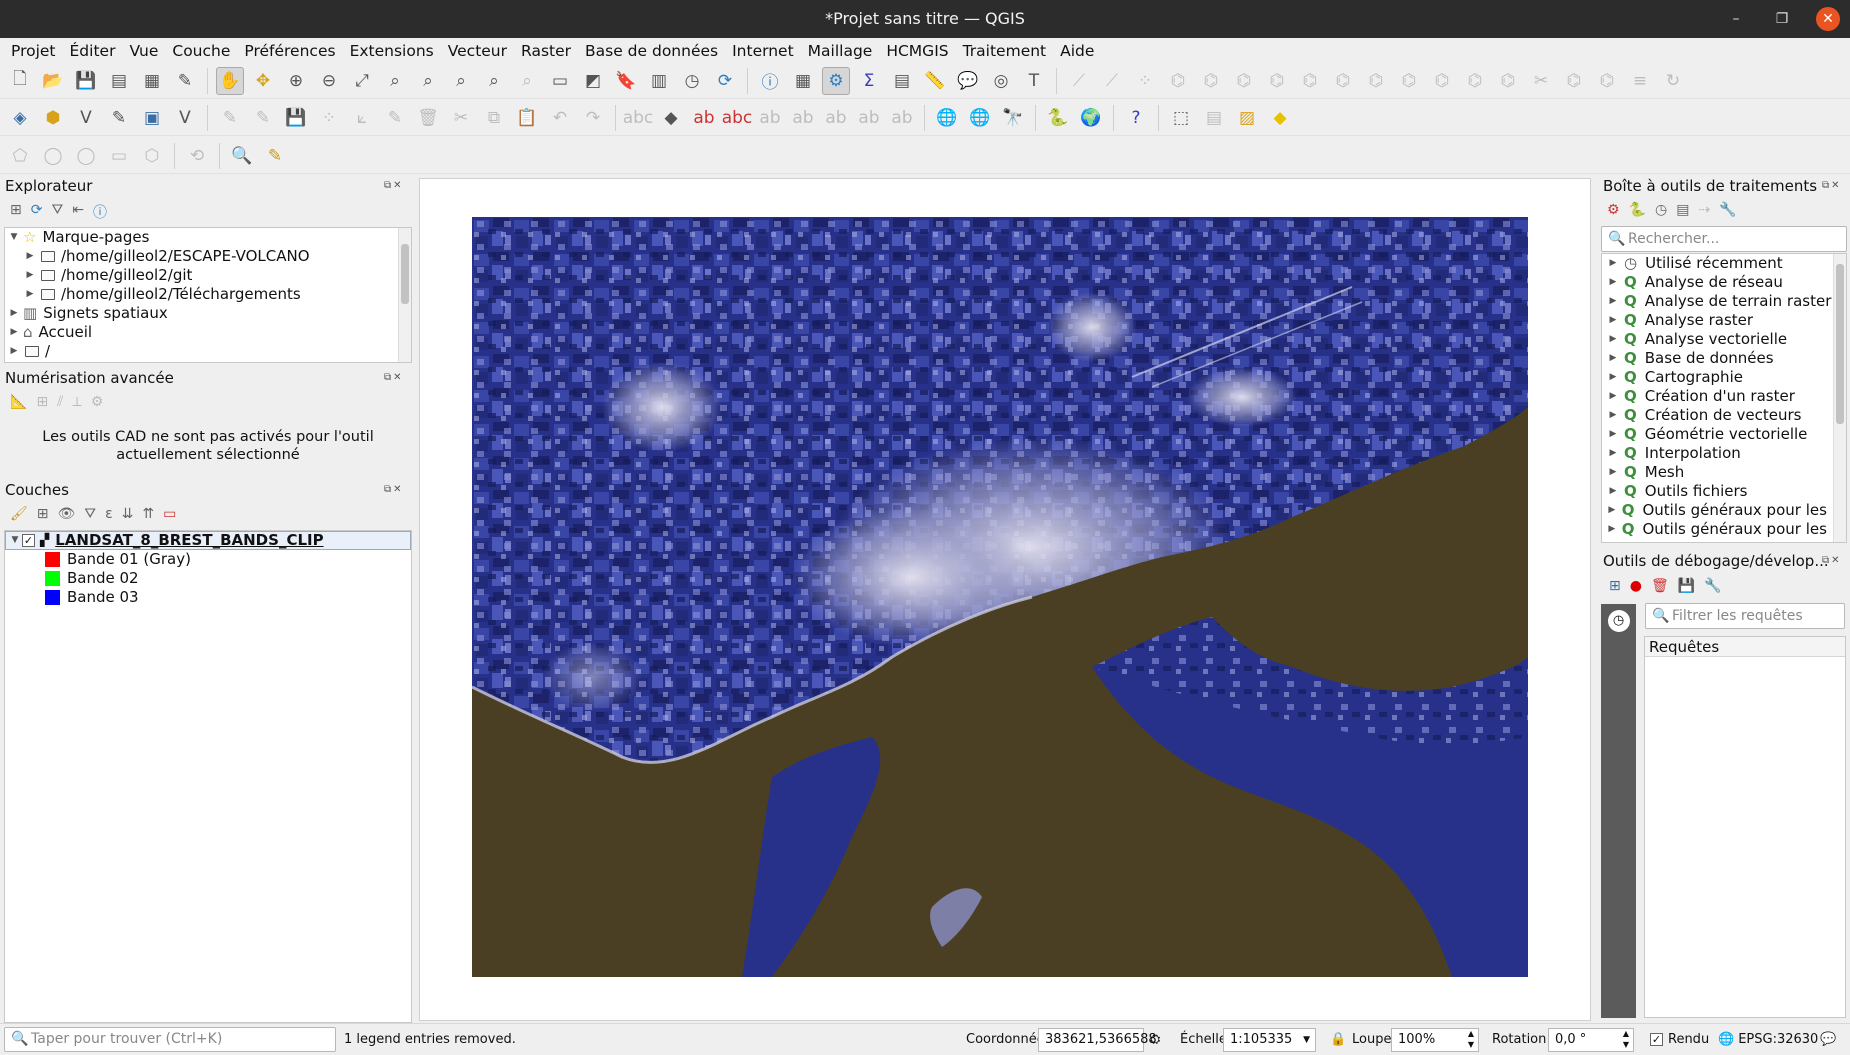 The width and height of the screenshot is (1850, 1055). Describe the element at coordinates (560, 118) in the screenshot. I see `undo-icon: ↶` at that location.